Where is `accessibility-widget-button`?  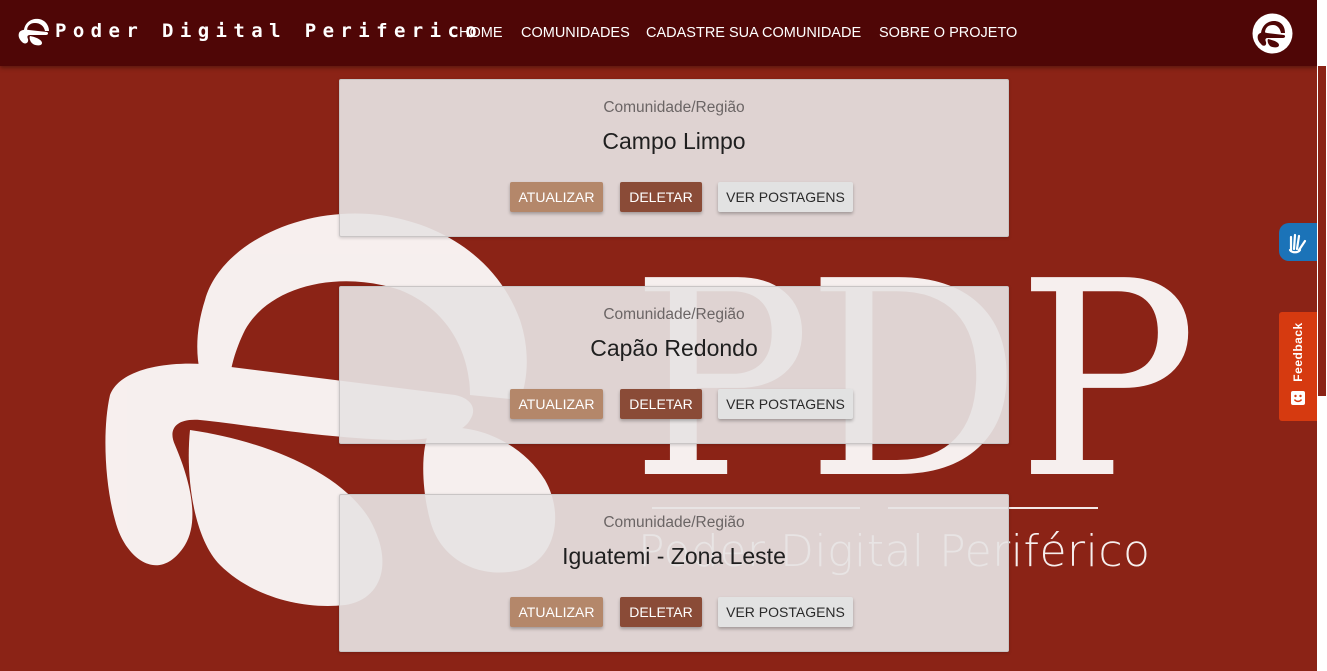 accessibility-widget-button is located at coordinates (1298, 242).